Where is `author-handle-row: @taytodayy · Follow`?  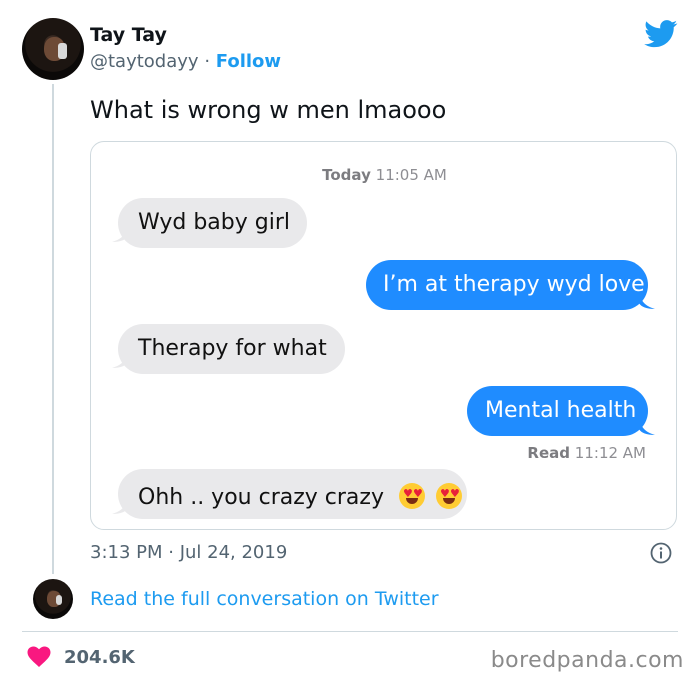
author-handle-row: @taytodayy · Follow is located at coordinates (185, 61).